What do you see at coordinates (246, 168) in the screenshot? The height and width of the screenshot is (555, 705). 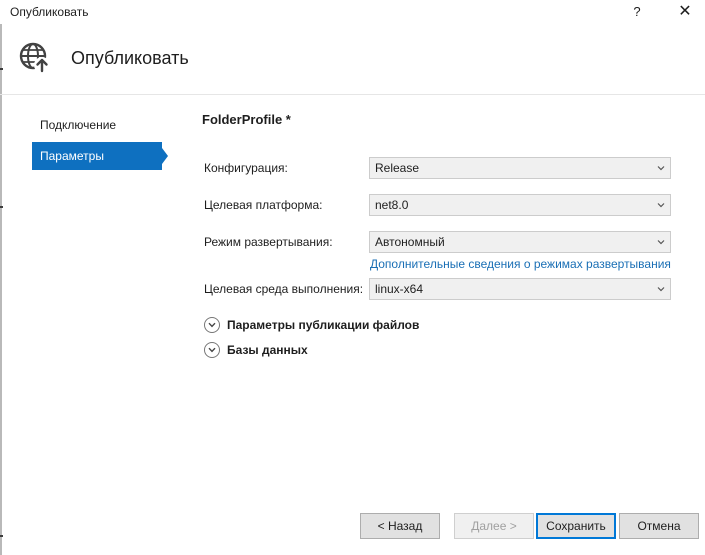 I see `configuration-label: Конфигурация:` at bounding box center [246, 168].